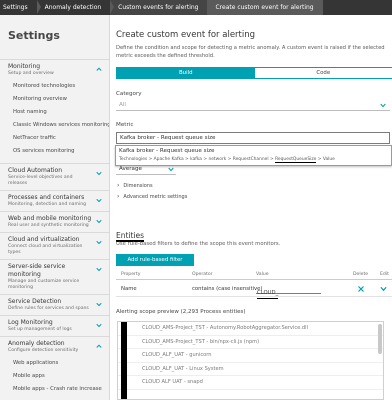  What do you see at coordinates (361, 274) in the screenshot?
I see `column-delete: Delete` at bounding box center [361, 274].